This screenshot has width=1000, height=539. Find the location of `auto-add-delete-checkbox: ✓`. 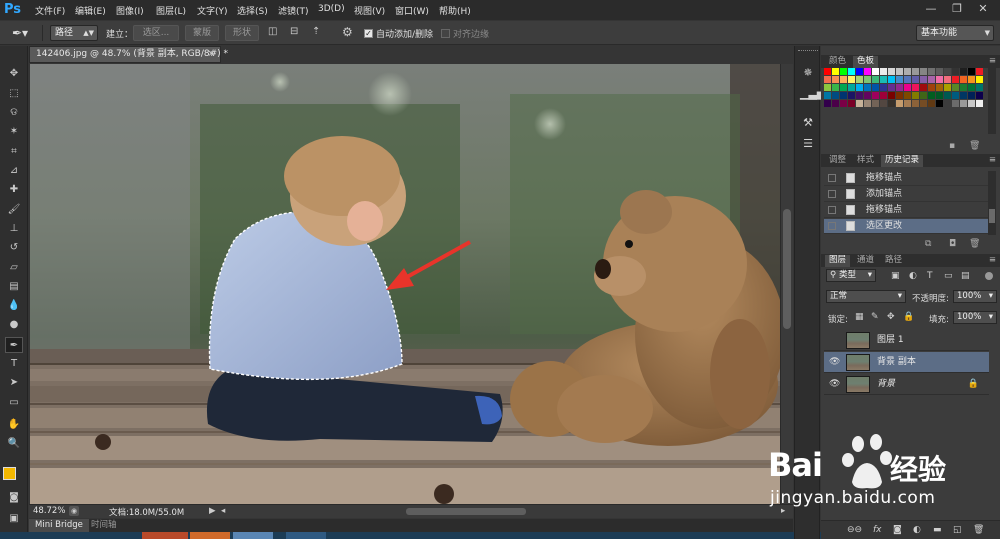

auto-add-delete-checkbox: ✓ is located at coordinates (368, 33).